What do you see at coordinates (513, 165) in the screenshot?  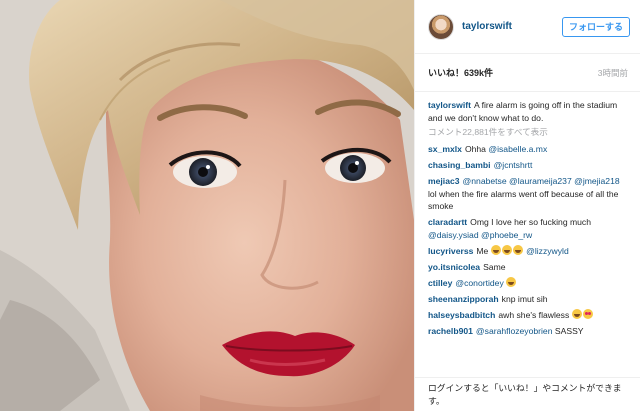 I see `mention-link: @jcntshrtt` at bounding box center [513, 165].